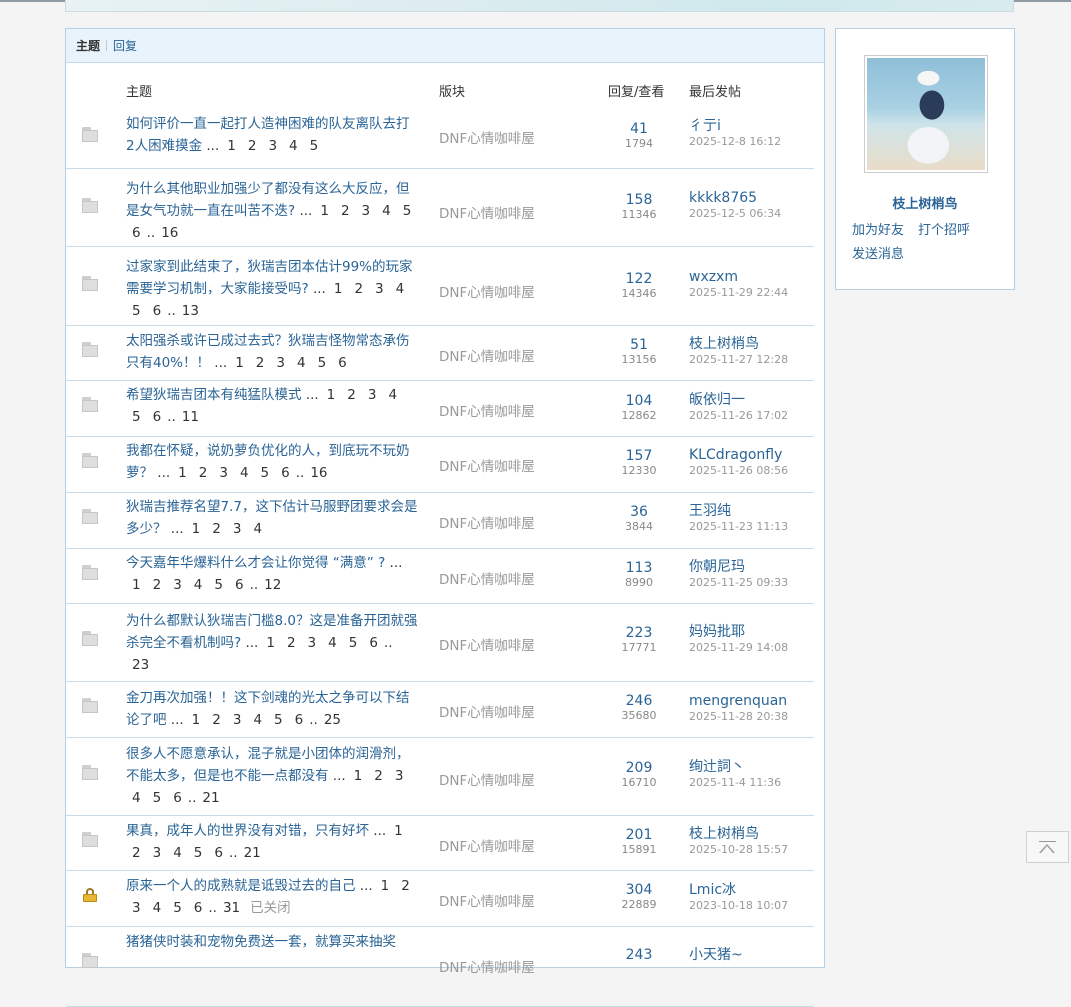 The width and height of the screenshot is (1071, 1007). Describe the element at coordinates (190, 311) in the screenshot. I see `page-link: 13` at that location.